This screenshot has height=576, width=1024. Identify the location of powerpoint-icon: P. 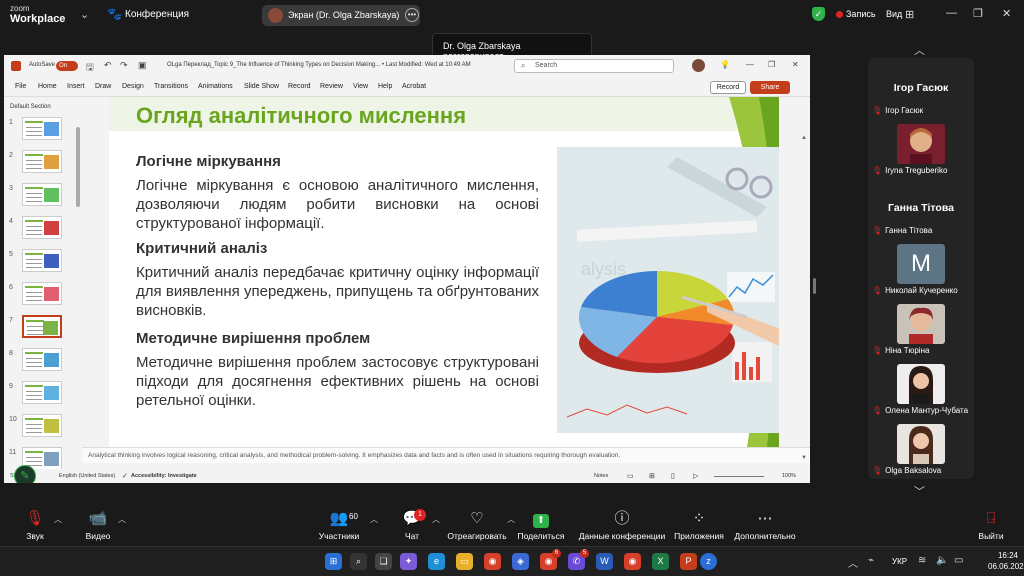
(688, 561).